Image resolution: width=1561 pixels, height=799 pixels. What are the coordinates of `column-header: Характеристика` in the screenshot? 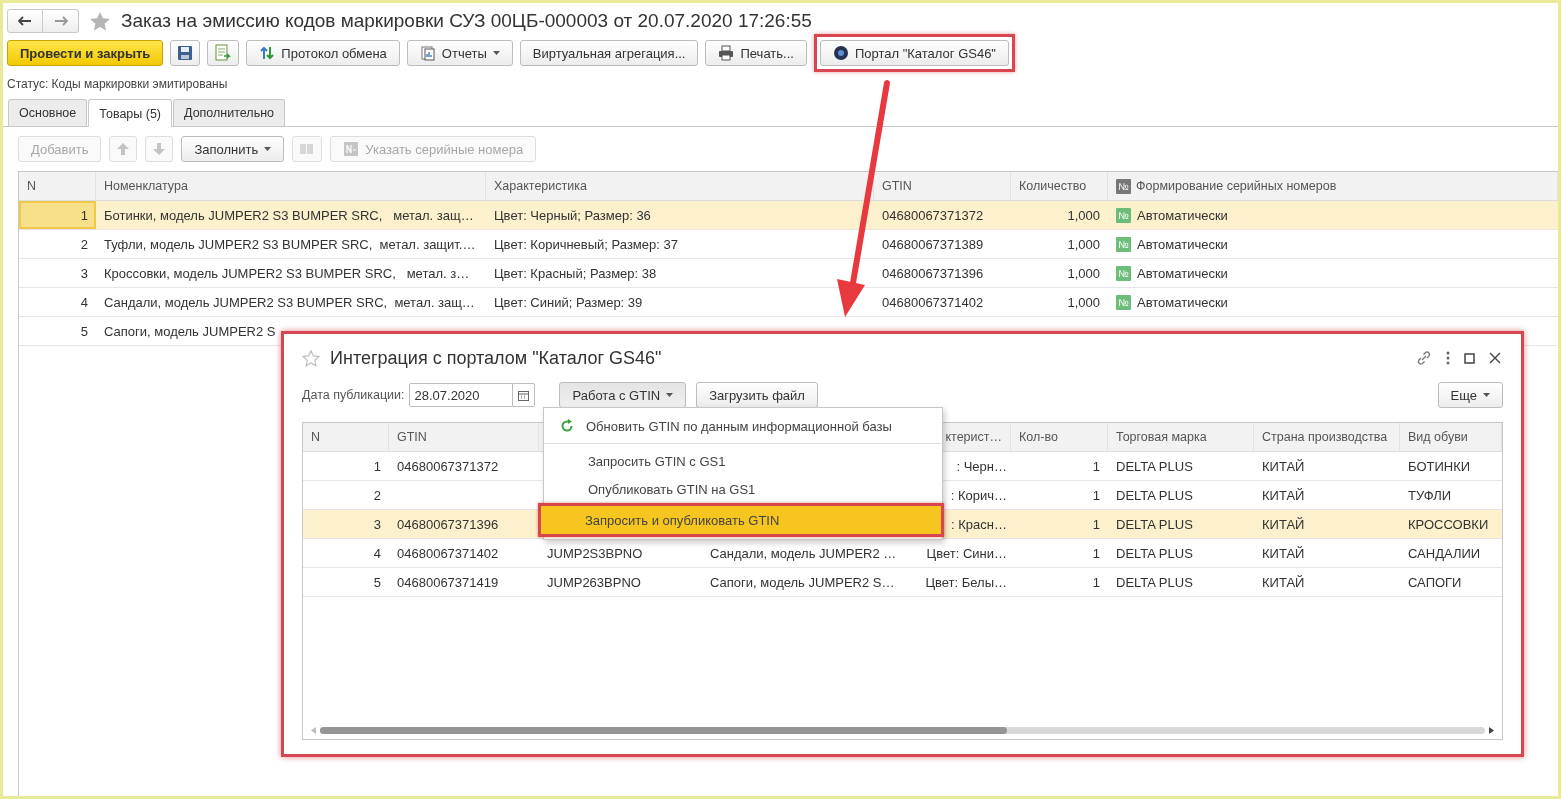 It's located at (680, 186).